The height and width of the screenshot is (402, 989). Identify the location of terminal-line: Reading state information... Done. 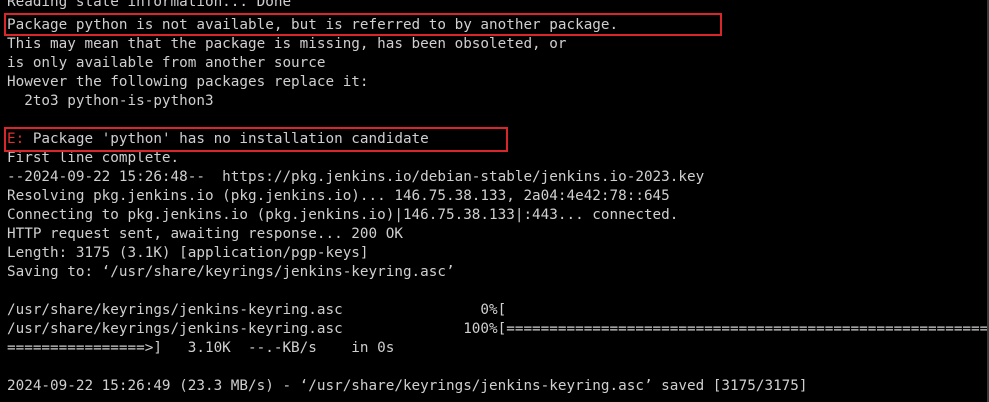
(149, 5).